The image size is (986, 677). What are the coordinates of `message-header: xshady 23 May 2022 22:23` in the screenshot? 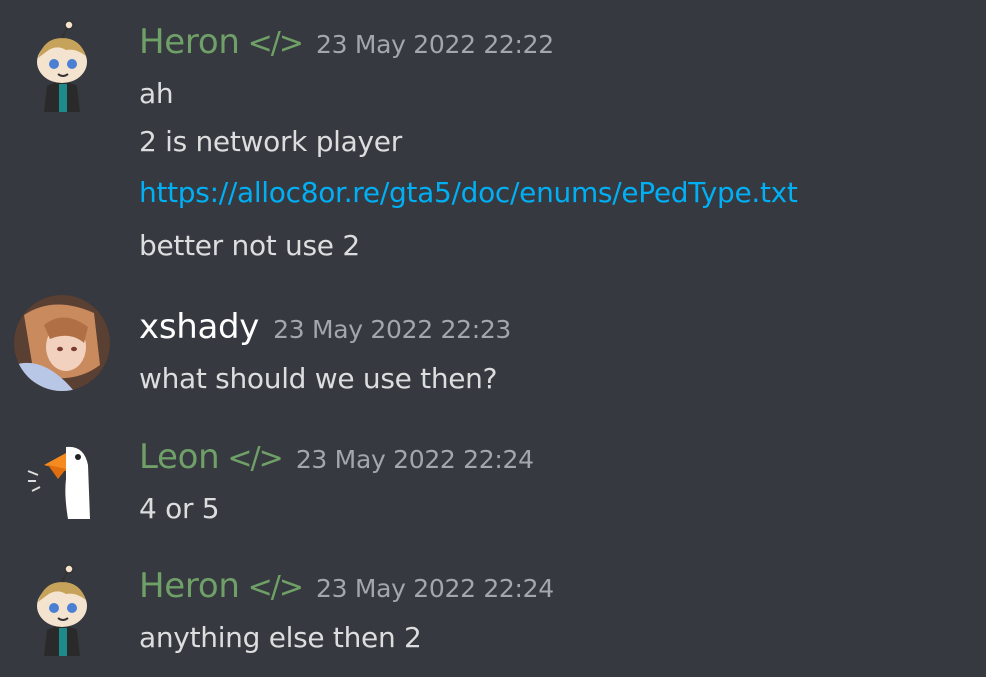 It's located at (325, 327).